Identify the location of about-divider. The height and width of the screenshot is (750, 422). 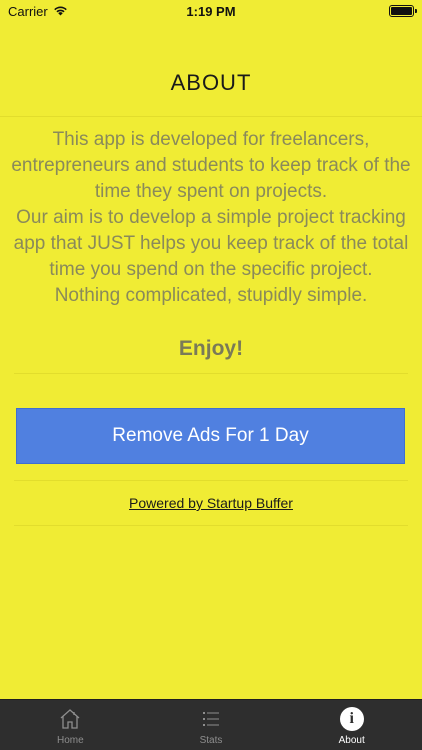
(211, 373).